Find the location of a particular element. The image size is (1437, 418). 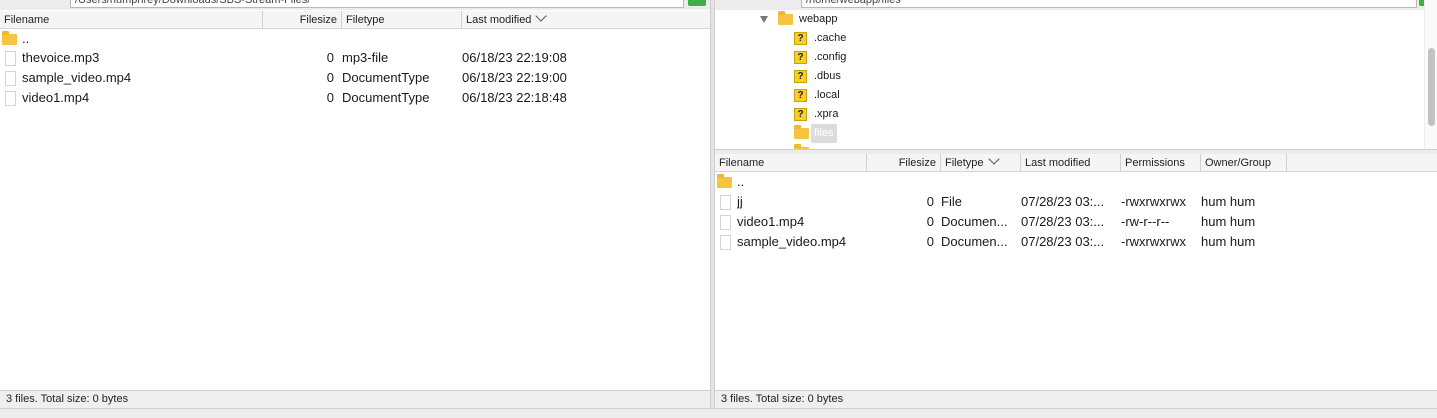

local-file-type: mp3-file is located at coordinates (365, 57).